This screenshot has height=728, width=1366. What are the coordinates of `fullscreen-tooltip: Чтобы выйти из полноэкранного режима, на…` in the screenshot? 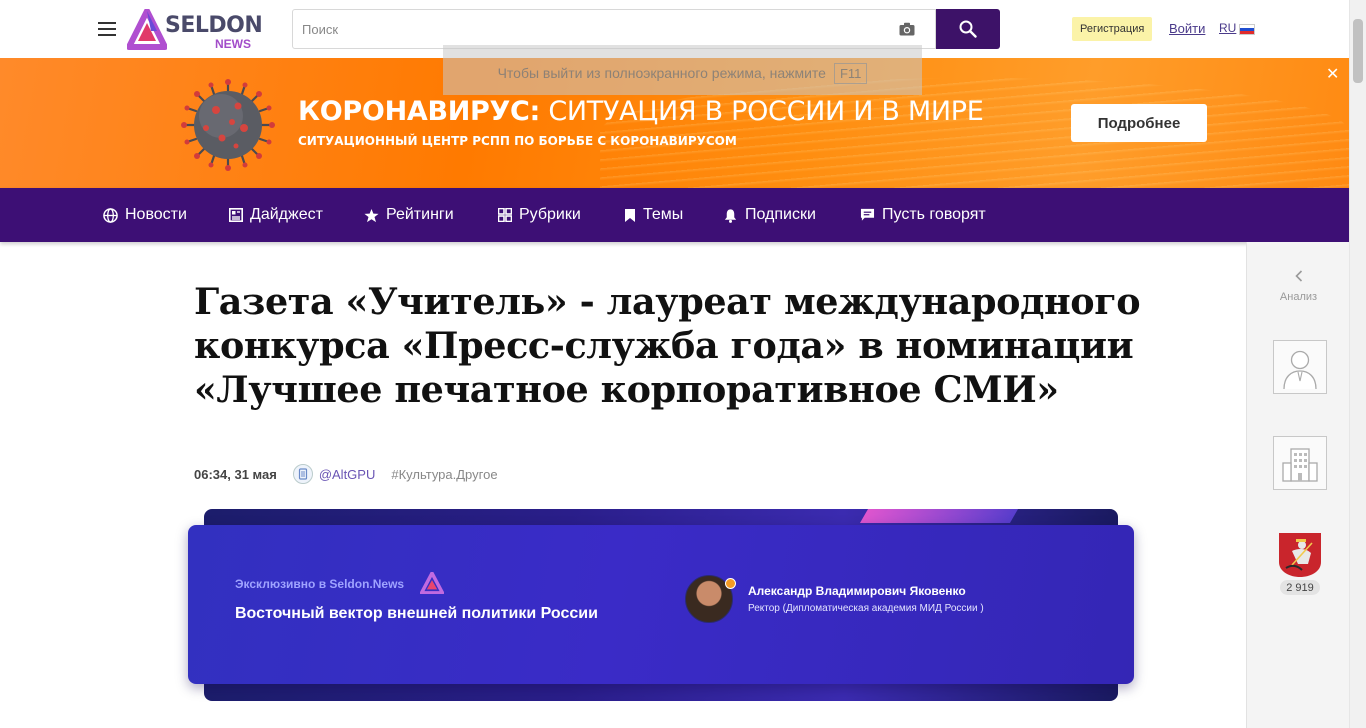 It's located at (682, 70).